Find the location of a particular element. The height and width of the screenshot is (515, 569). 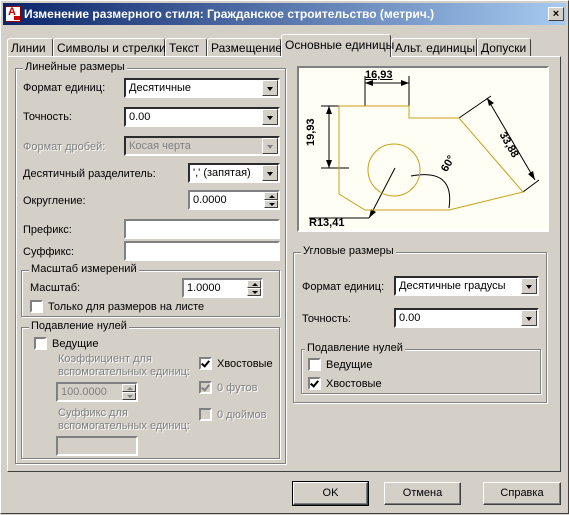

precision-value: 0.00 is located at coordinates (140, 117).